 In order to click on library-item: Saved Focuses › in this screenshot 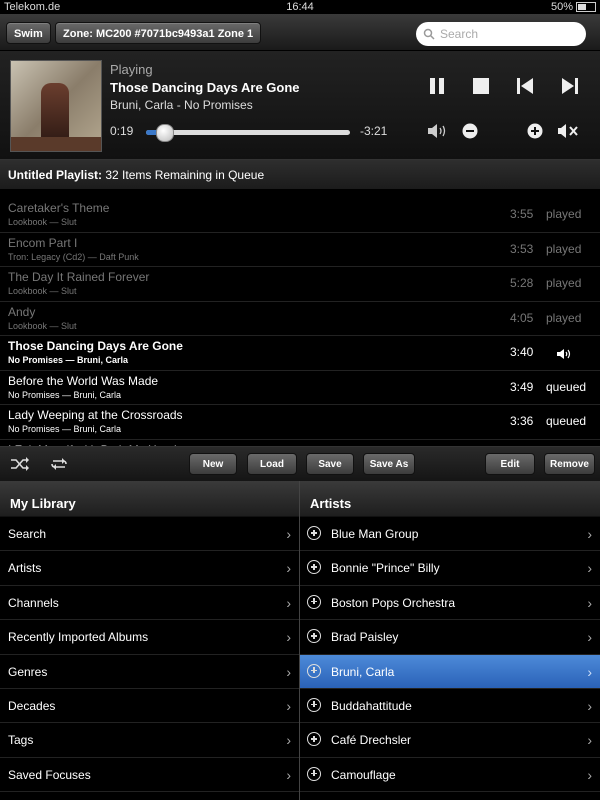, I will do `click(149, 775)`.